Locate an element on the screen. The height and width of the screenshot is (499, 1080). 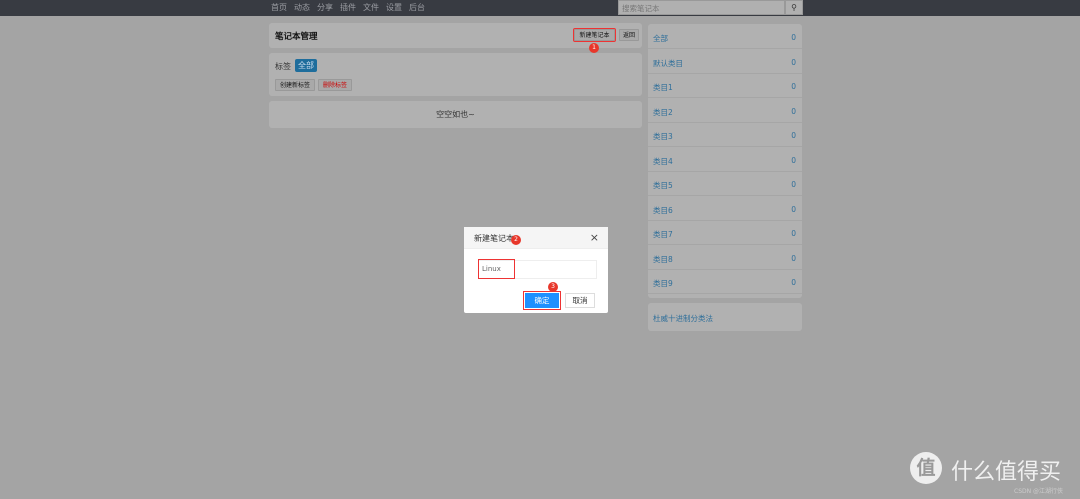
category-item: 类目2 0 is located at coordinates (725, 111).